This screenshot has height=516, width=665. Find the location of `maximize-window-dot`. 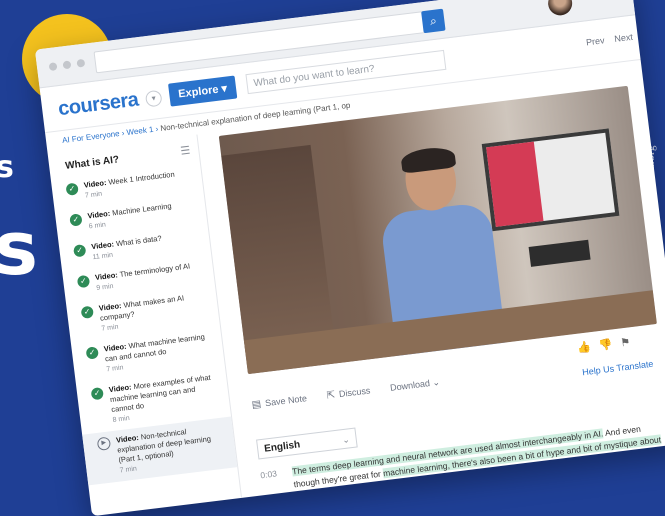

maximize-window-dot is located at coordinates (81, 63).